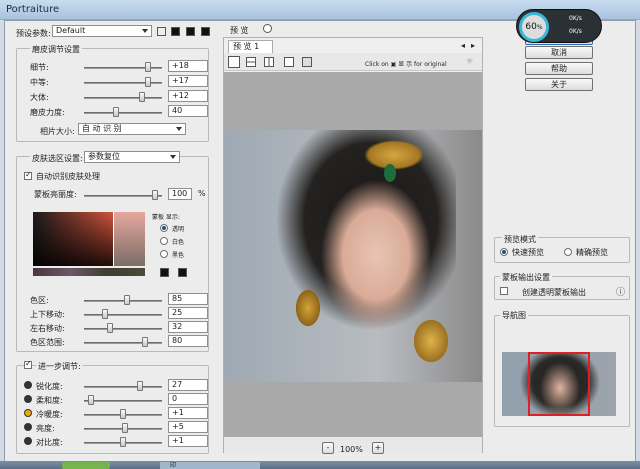 This screenshot has width=640, height=469. Describe the element at coordinates (559, 26) in the screenshot. I see `net-speed-widget: 60% 0K/s 0K/s` at that location.